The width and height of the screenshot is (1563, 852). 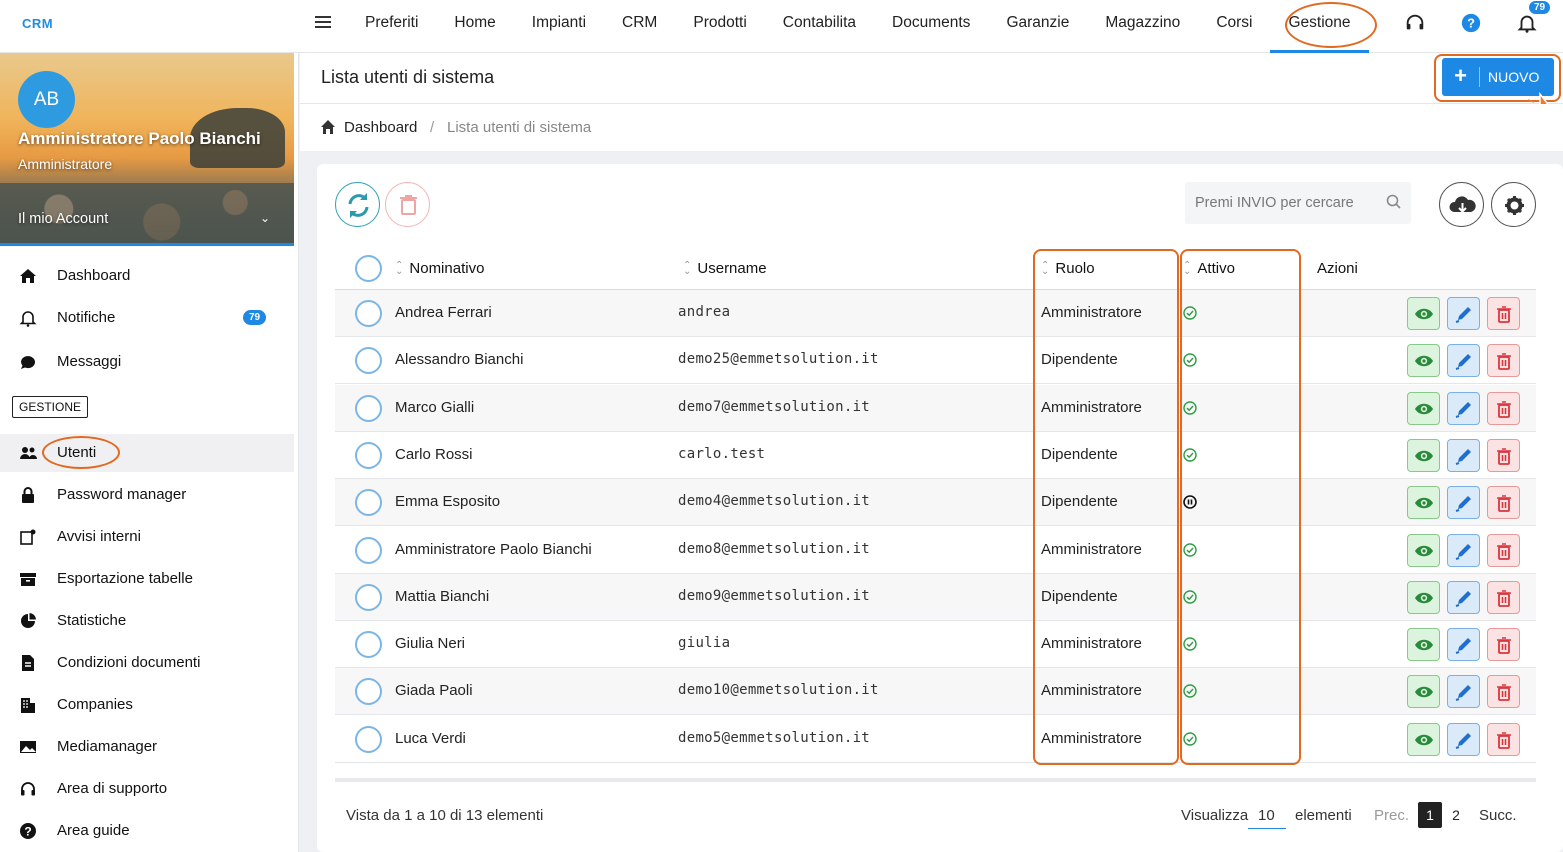 What do you see at coordinates (935, 313) in the screenshot?
I see `table-row: Andrea Ferrari andrea Amministratore` at bounding box center [935, 313].